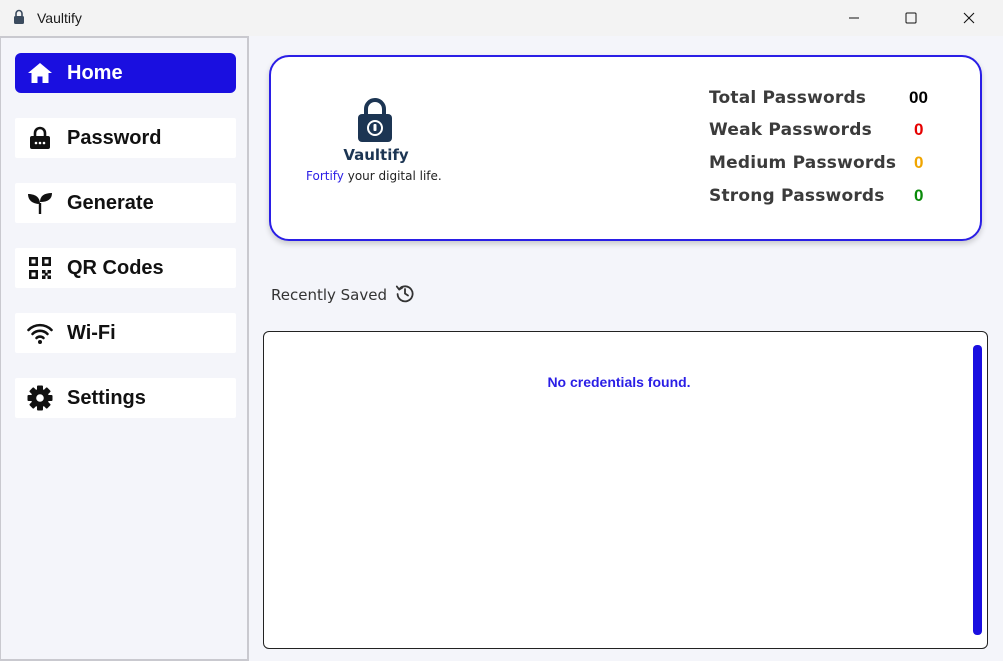 The width and height of the screenshot is (1003, 661). I want to click on stat-medium-passwords: Medium Passwords 0, so click(829, 165).